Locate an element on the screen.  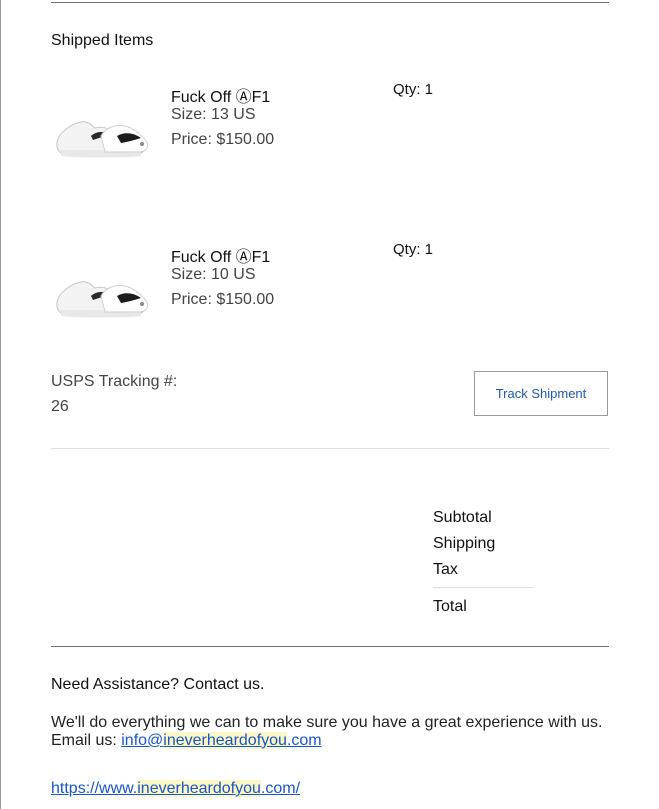
tracking-divider is located at coordinates (330, 448).